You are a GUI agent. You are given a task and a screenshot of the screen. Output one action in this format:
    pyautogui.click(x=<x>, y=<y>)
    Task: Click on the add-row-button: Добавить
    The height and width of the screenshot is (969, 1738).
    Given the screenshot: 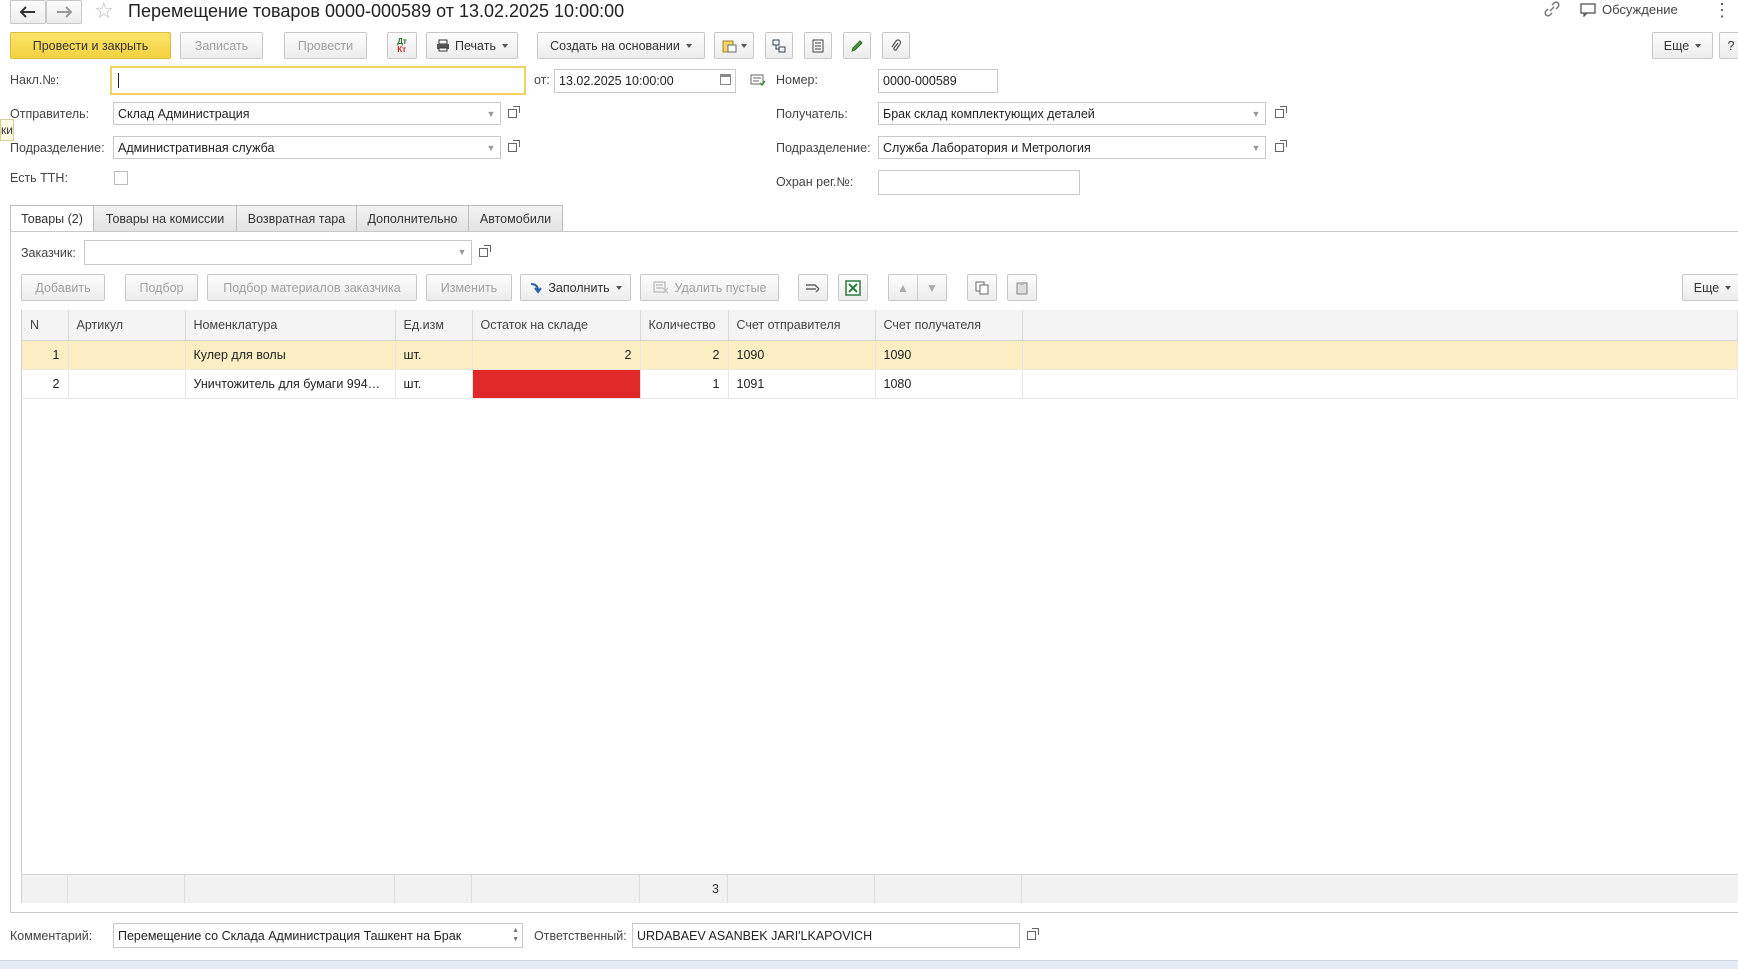 What is the action you would take?
    pyautogui.click(x=63, y=287)
    